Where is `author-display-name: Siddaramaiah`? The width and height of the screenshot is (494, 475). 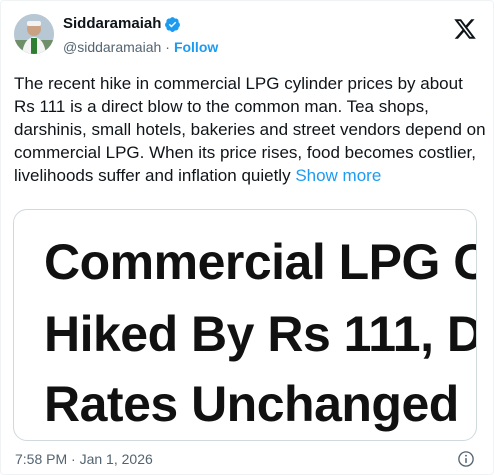 author-display-name: Siddaramaiah is located at coordinates (112, 24).